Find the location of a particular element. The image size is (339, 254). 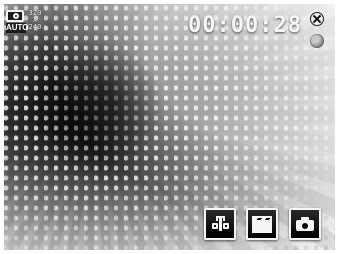

recording-timer: 00:00:28 is located at coordinates (245, 25).